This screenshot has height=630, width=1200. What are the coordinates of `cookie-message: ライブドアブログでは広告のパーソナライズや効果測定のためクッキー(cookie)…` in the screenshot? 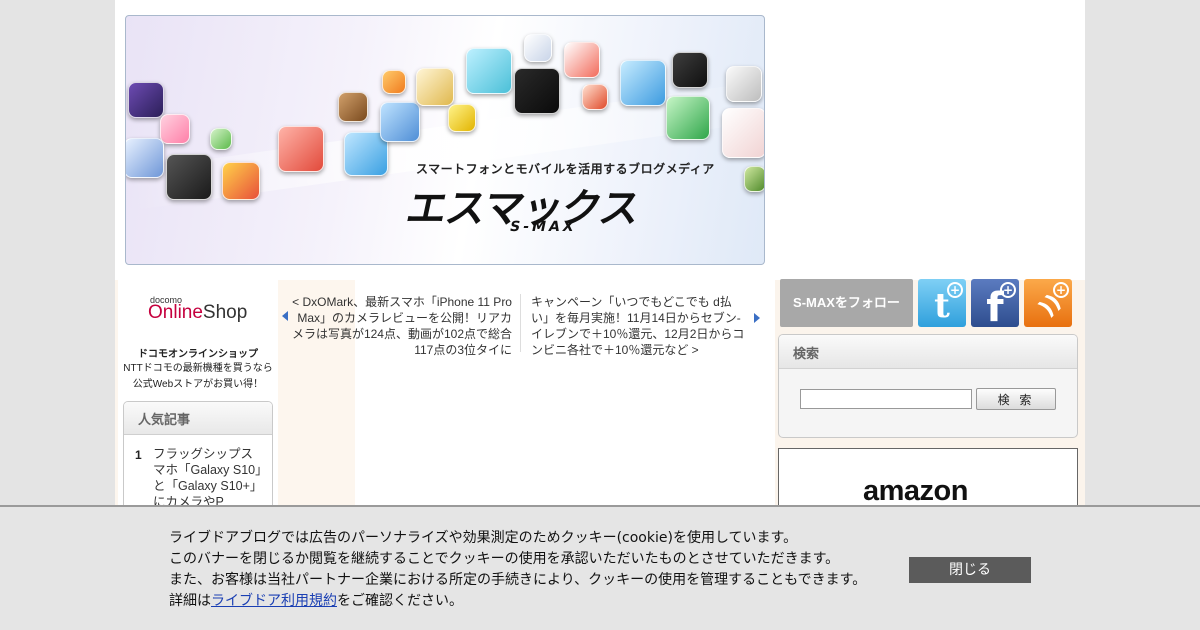 It's located at (529, 570).